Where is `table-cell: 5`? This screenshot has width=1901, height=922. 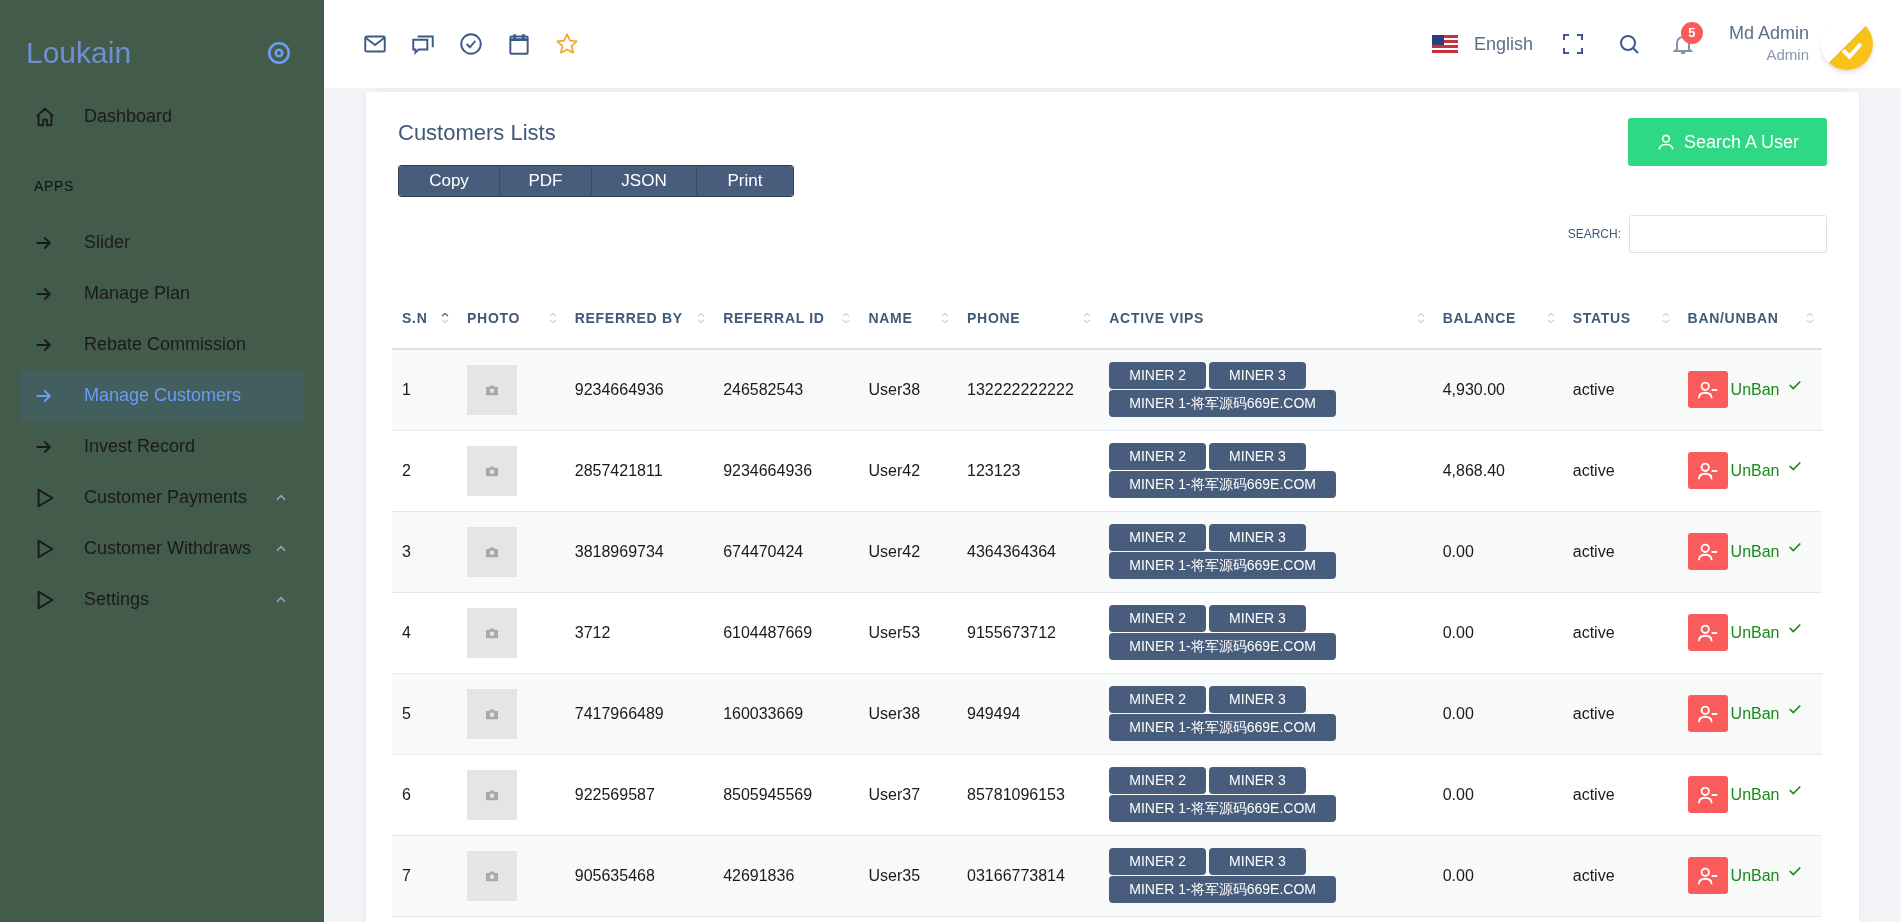 table-cell: 5 is located at coordinates (406, 713).